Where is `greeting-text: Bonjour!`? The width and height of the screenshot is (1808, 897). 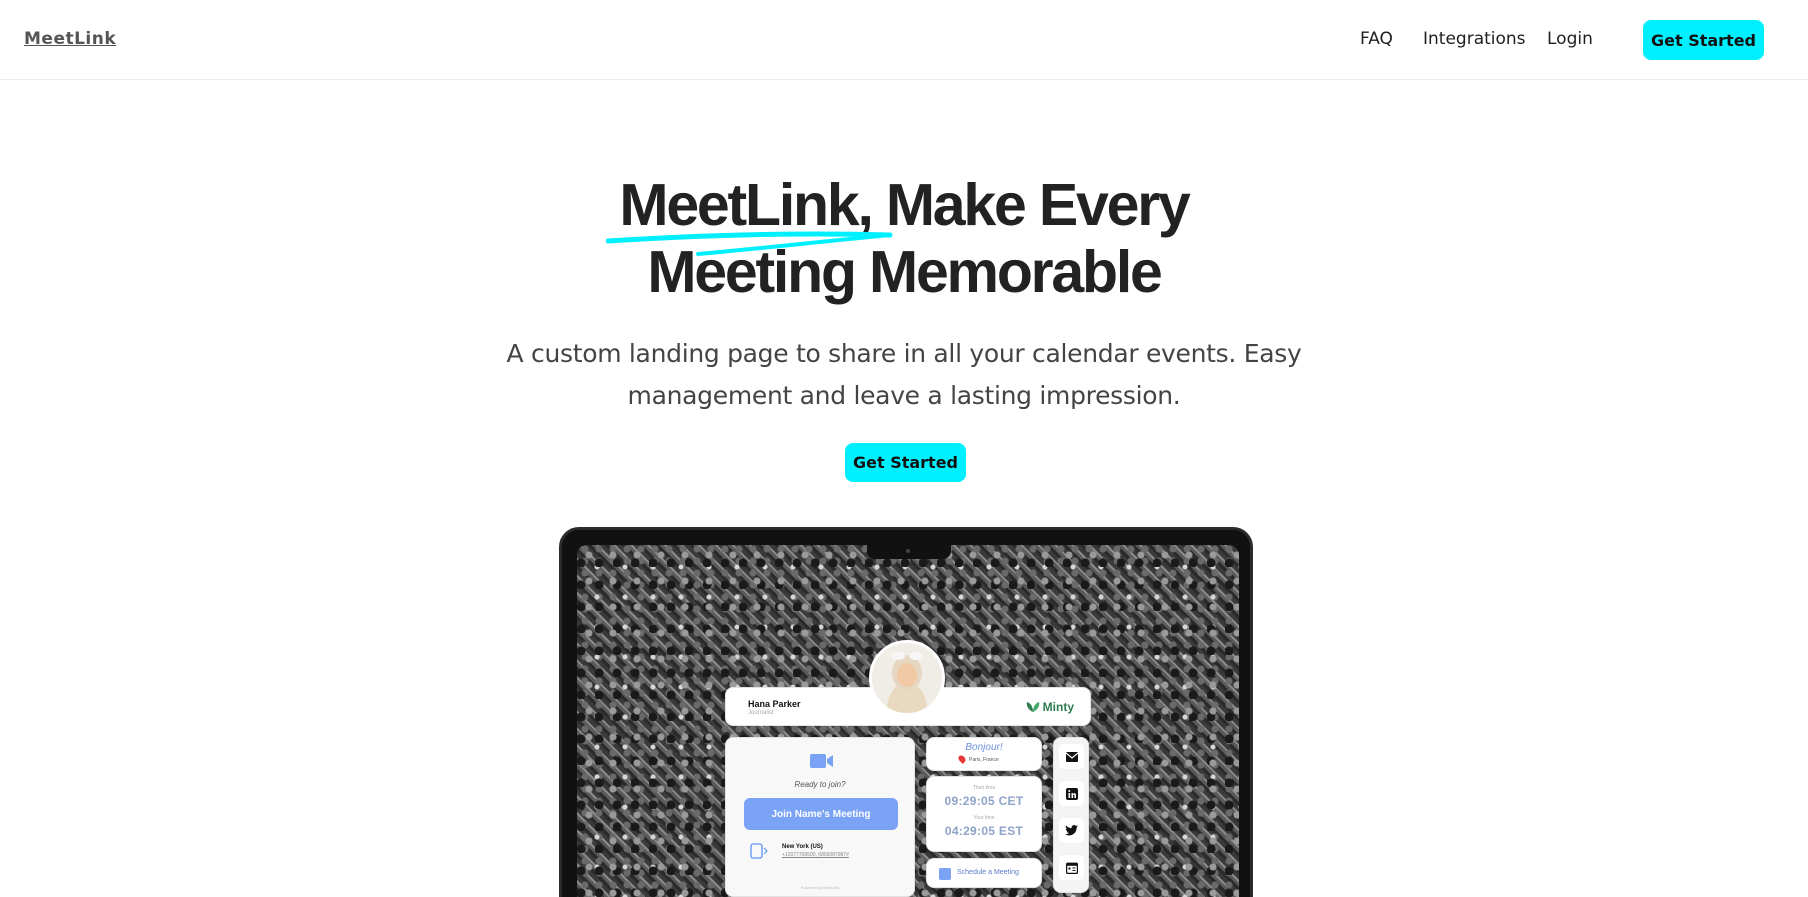 greeting-text: Bonjour! is located at coordinates (984, 747).